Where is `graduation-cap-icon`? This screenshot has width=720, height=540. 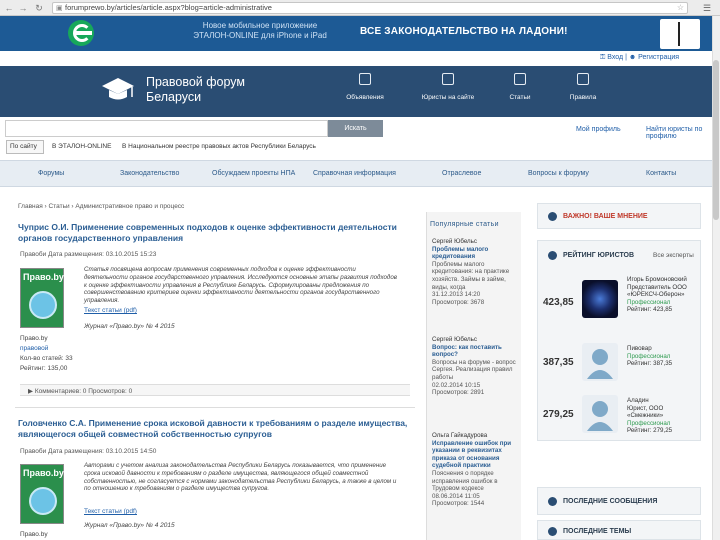 graduation-cap-icon is located at coordinates (118, 89).